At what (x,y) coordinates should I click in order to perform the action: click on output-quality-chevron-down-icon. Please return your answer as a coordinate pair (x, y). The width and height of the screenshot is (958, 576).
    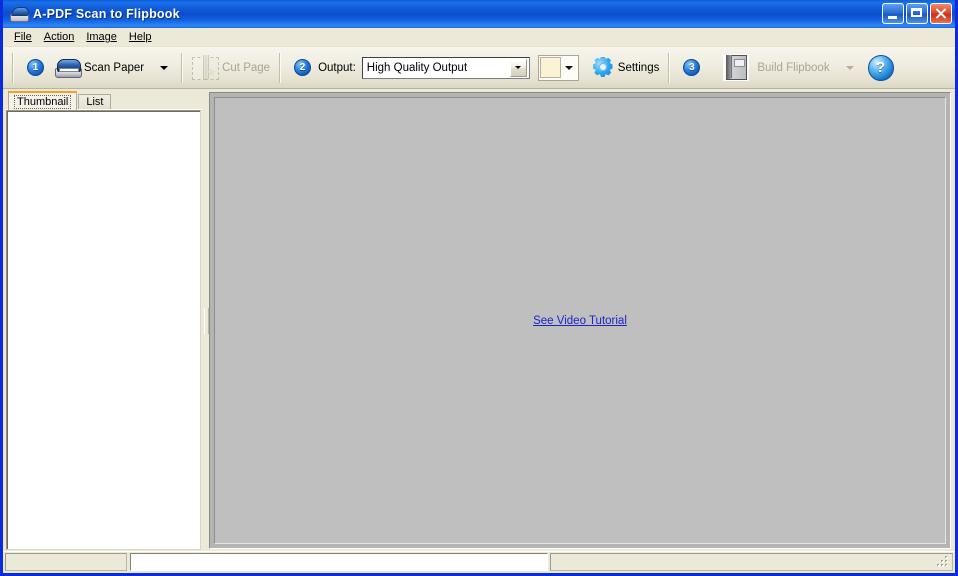
    Looking at the image, I should click on (518, 67).